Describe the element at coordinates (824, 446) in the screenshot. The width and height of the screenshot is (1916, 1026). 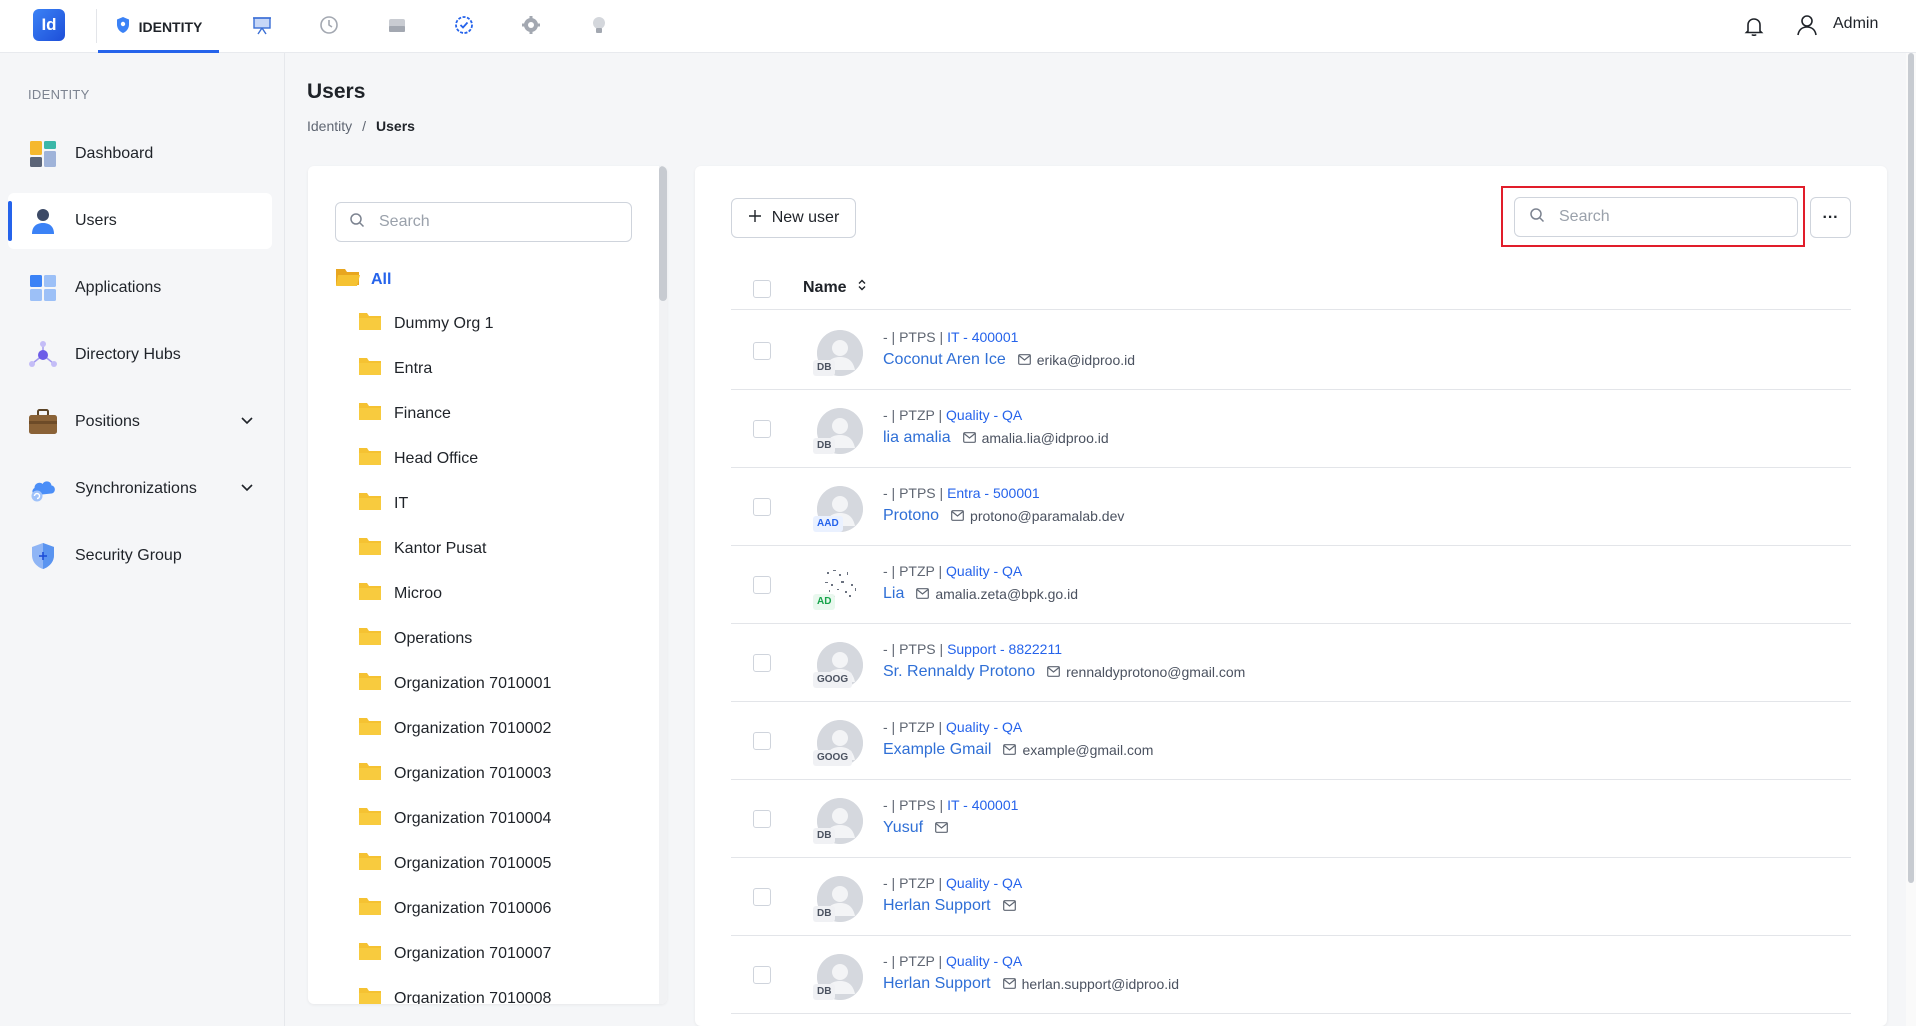
I see `source-badge: DB` at that location.